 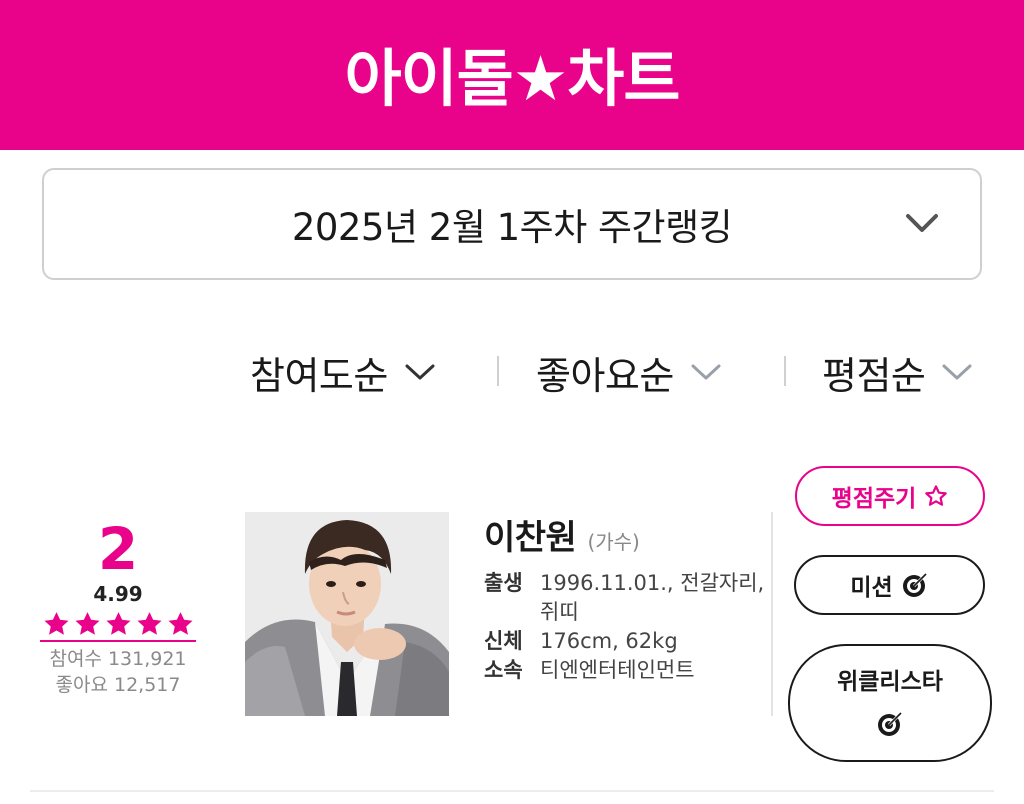 What do you see at coordinates (605, 375) in the screenshot?
I see `sort-likes-label: 좋아요순` at bounding box center [605, 375].